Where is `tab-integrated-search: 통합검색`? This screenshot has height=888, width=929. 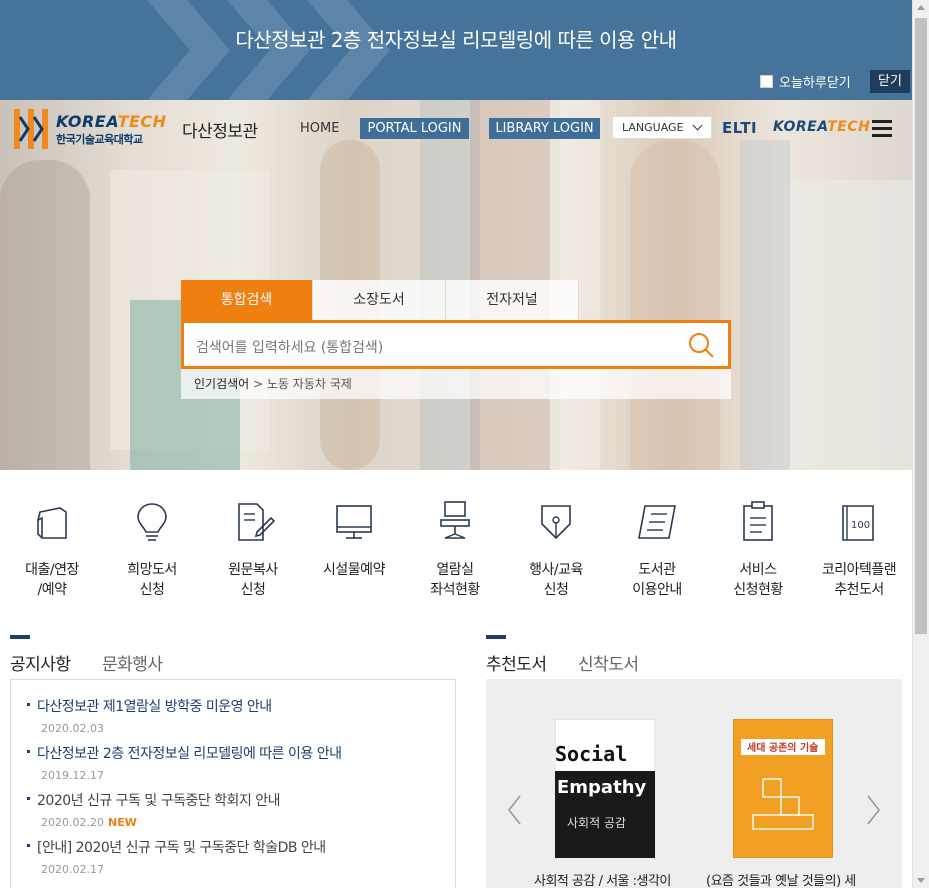
tab-integrated-search: 통합검색 is located at coordinates (247, 300).